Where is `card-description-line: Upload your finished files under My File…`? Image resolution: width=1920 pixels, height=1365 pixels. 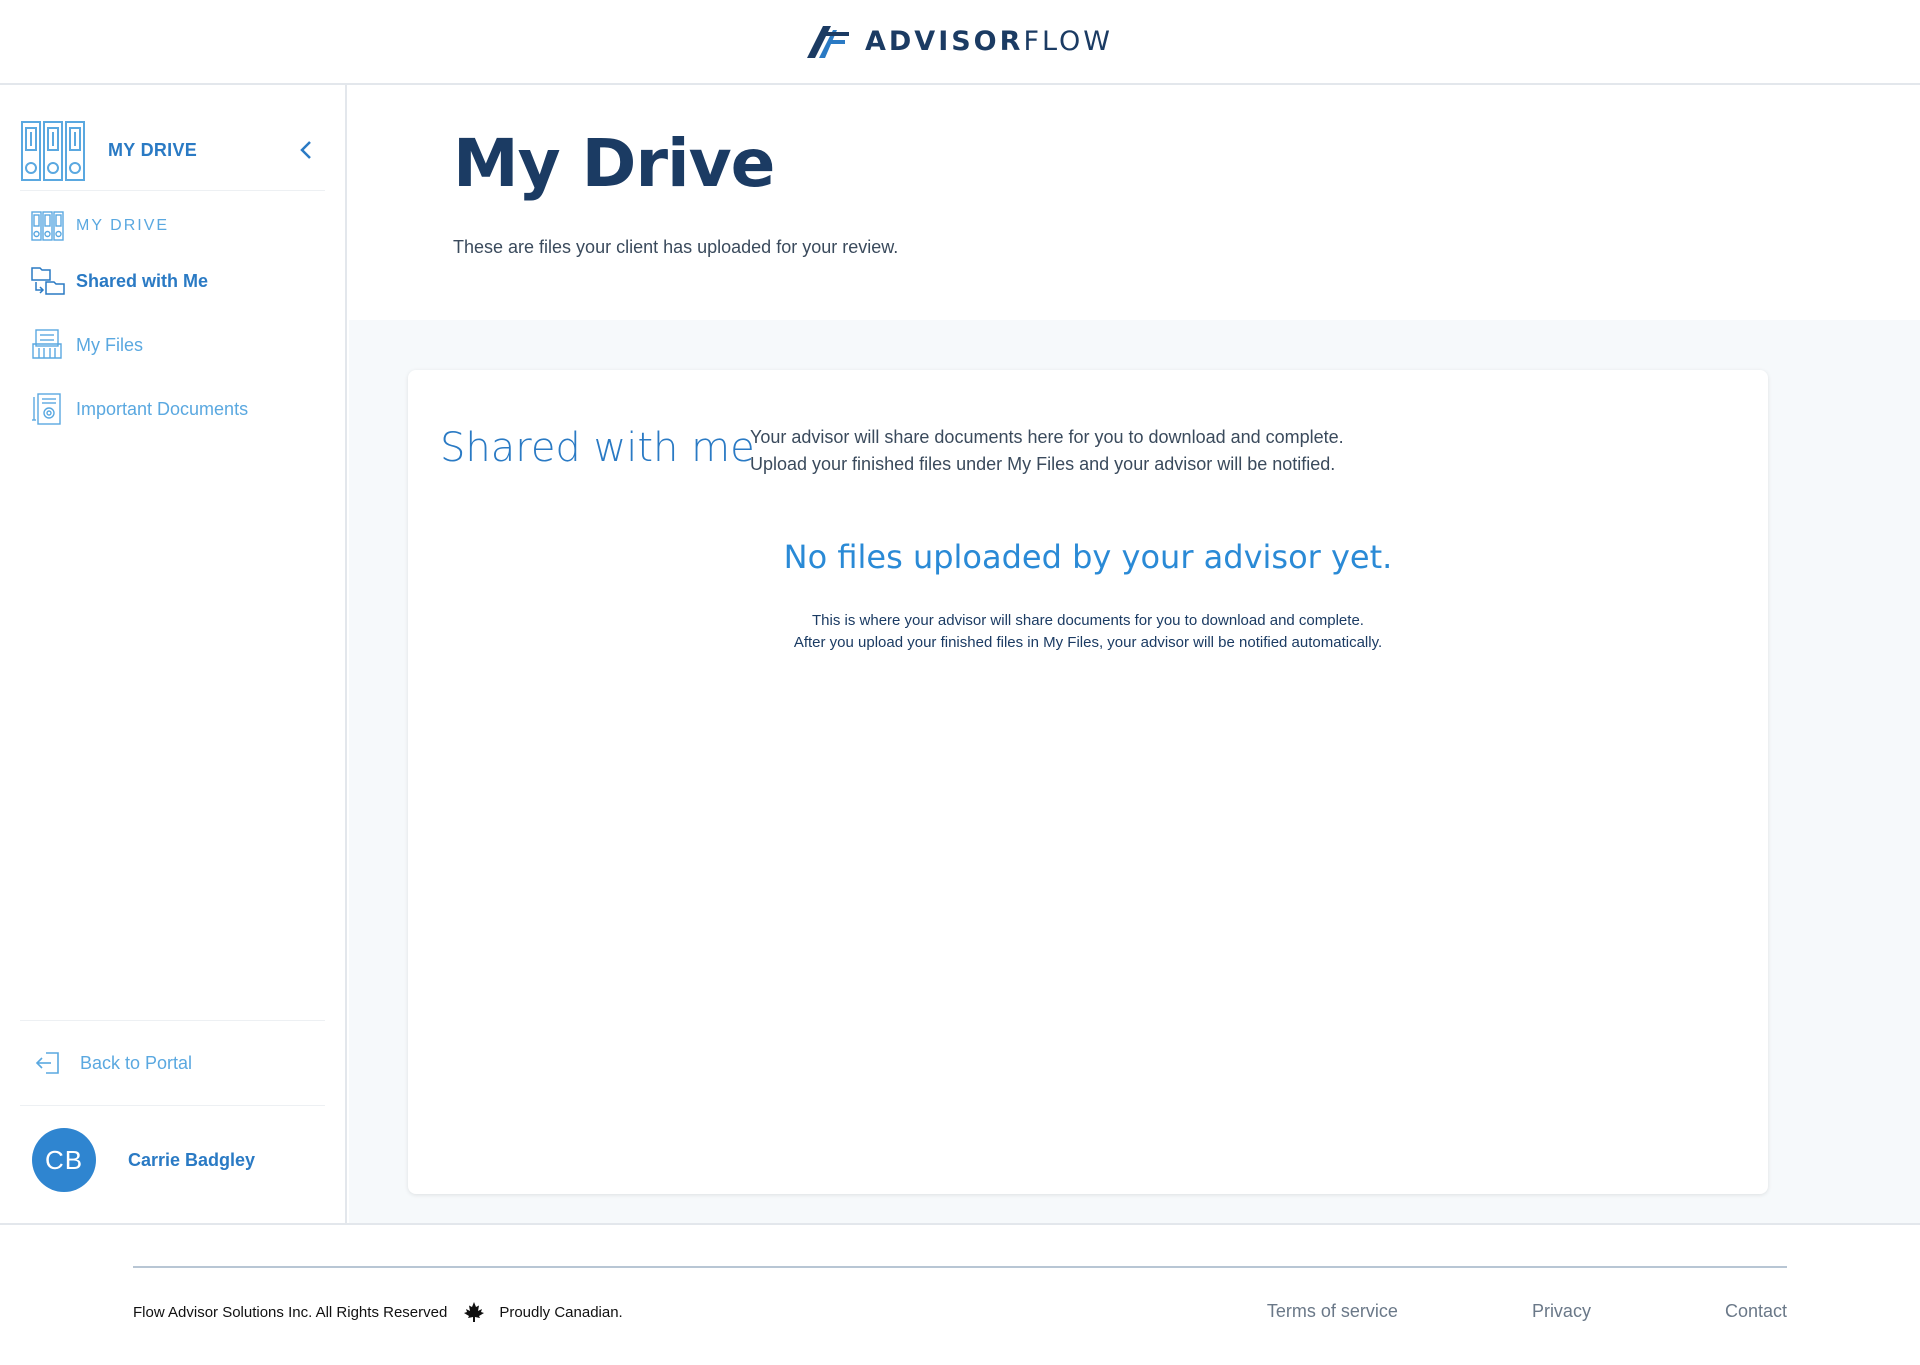 card-description-line: Upload your finished files under My File… is located at coordinates (1043, 464).